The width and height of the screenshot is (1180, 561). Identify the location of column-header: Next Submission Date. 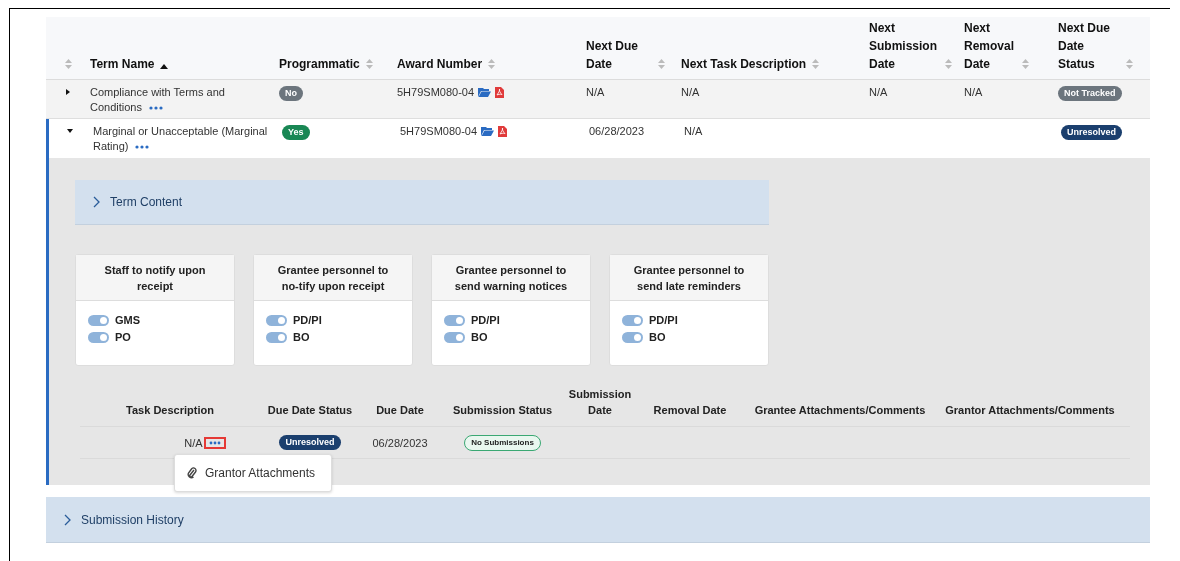
(904, 46).